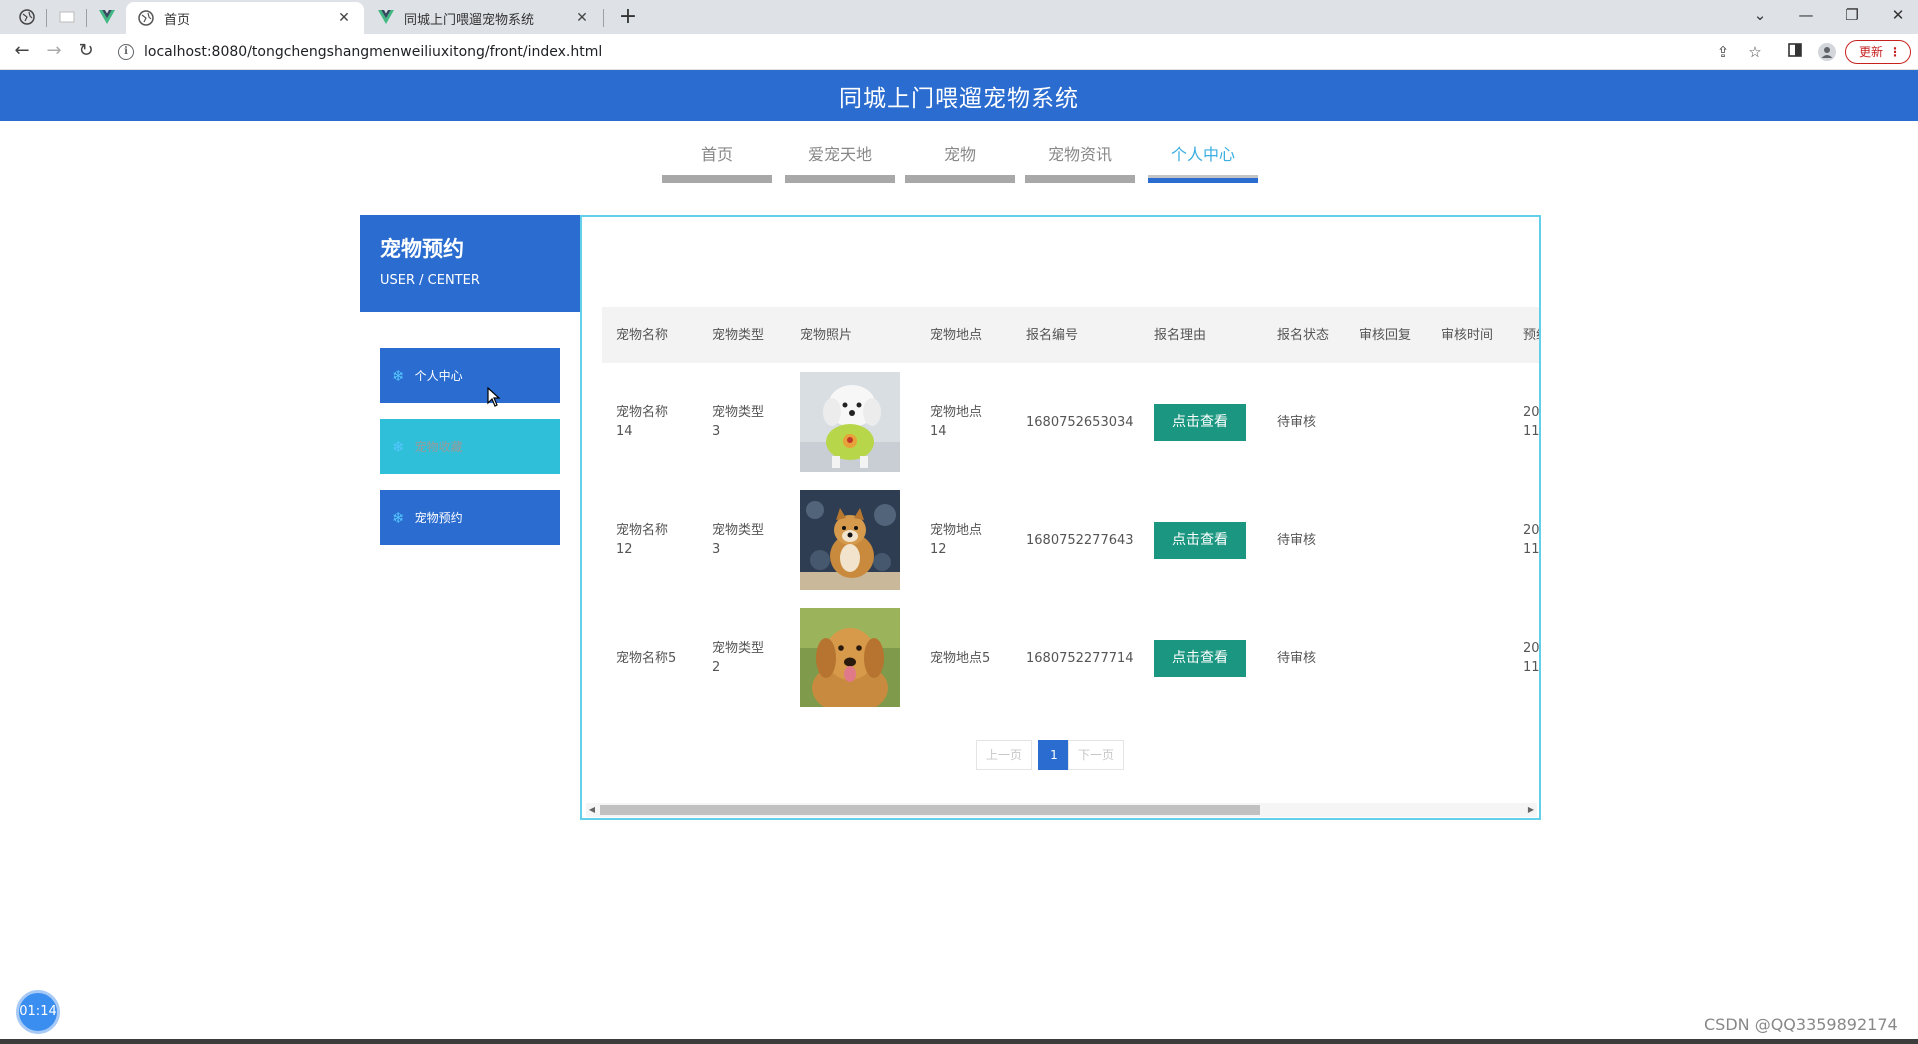  I want to click on pet-name: 宠物名称12, so click(642, 540).